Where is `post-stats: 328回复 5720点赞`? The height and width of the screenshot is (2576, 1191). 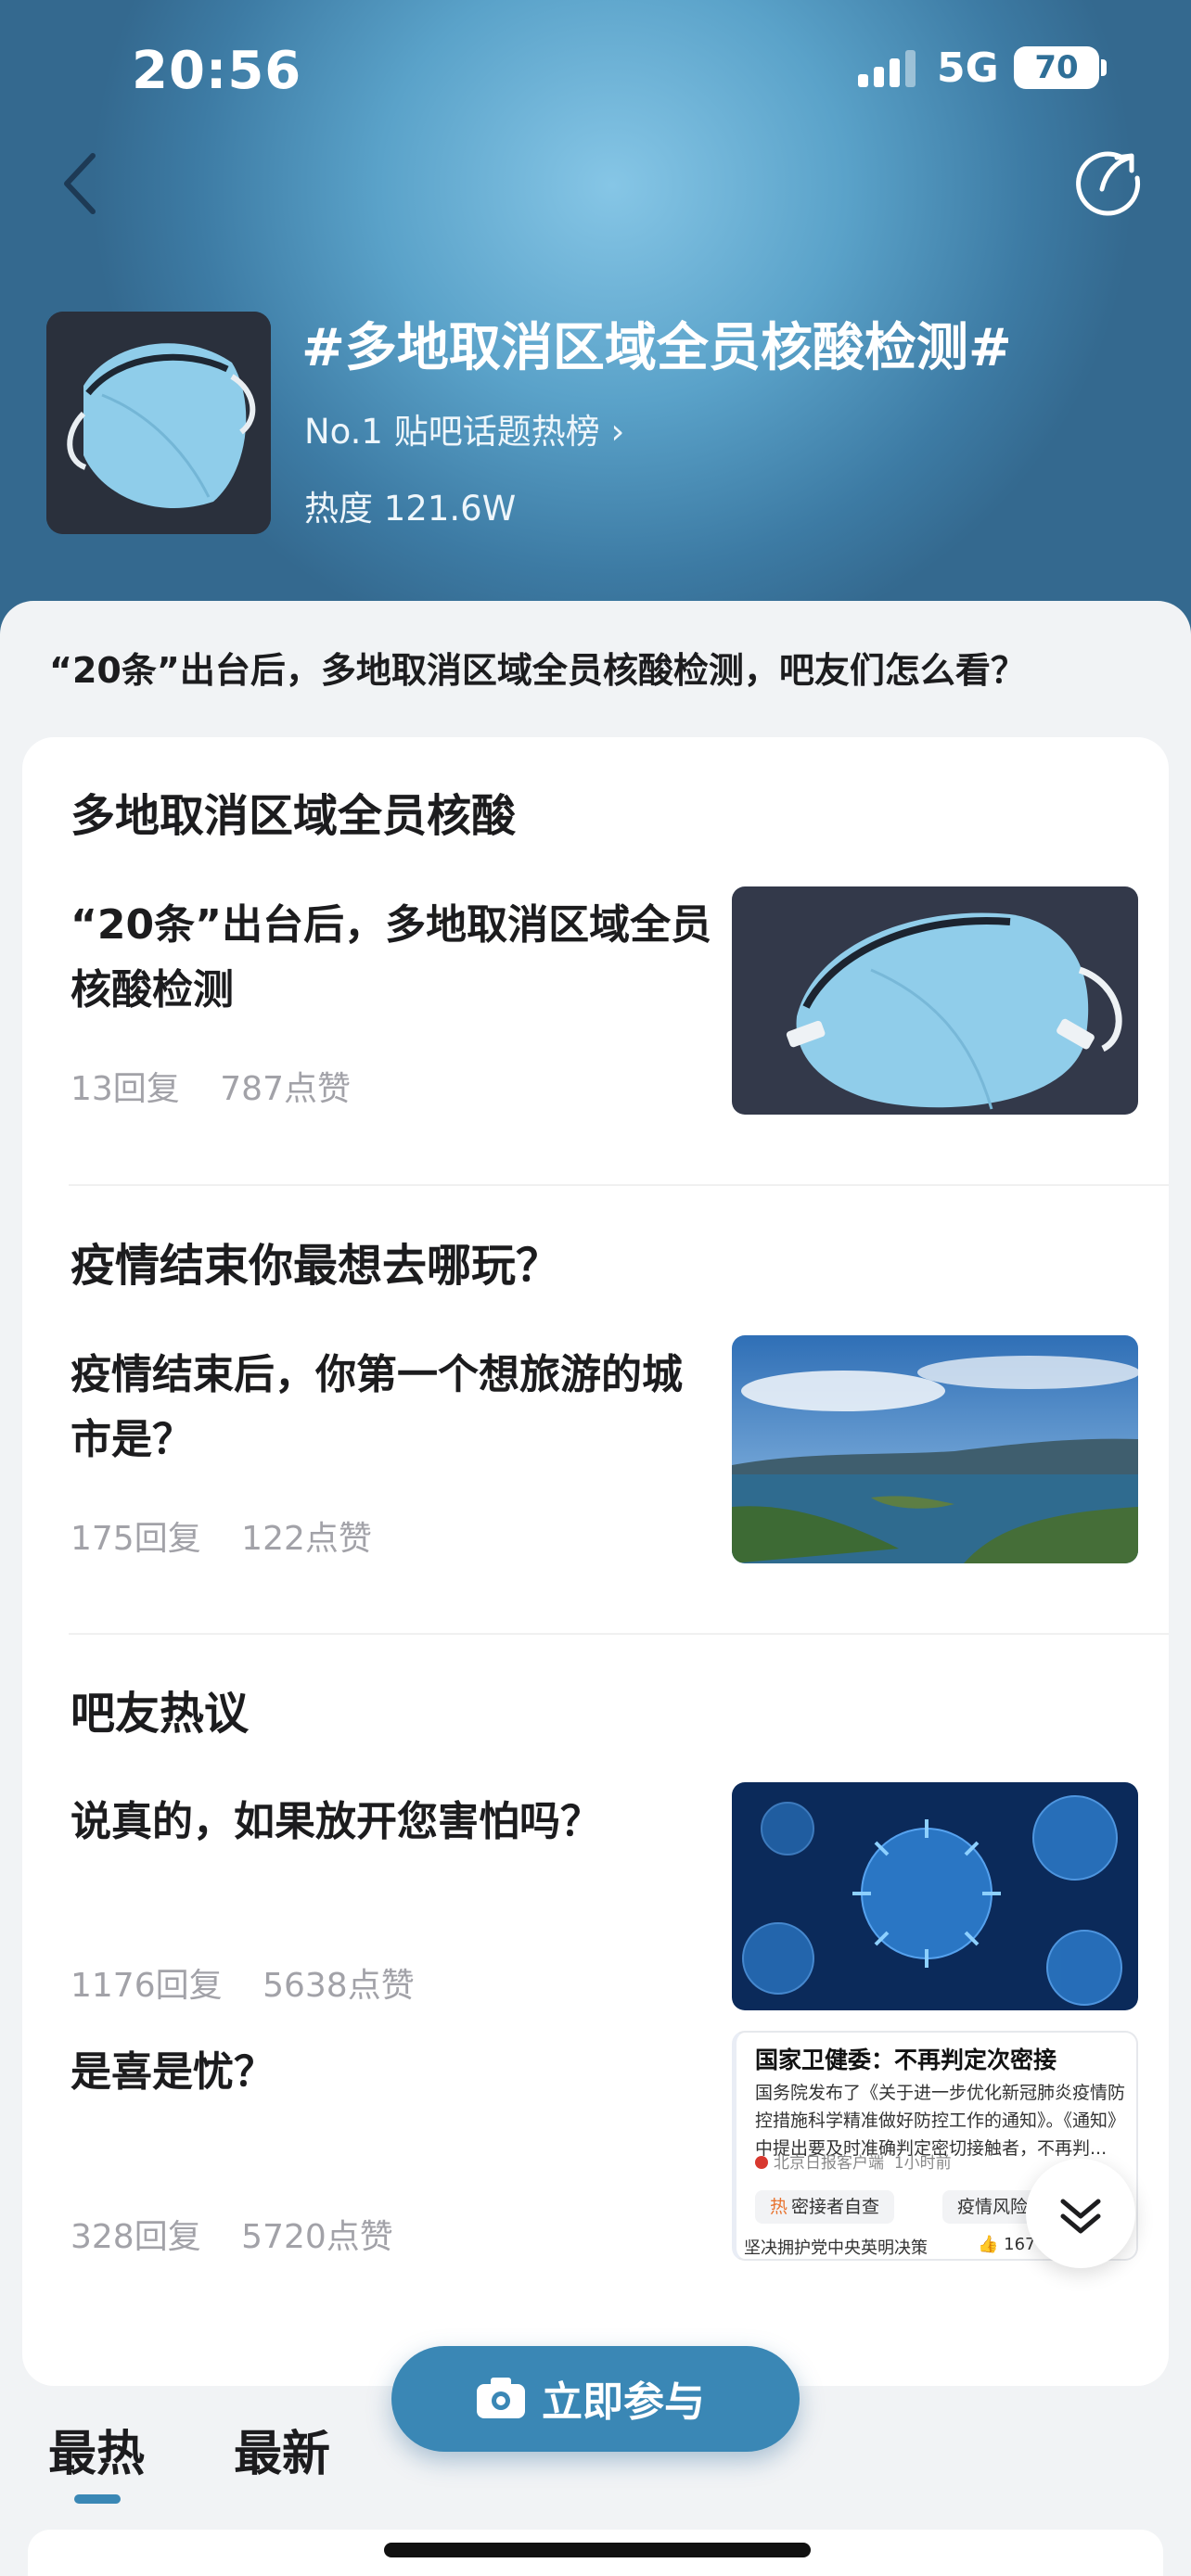 post-stats: 328回复 5720点赞 is located at coordinates (247, 2234).